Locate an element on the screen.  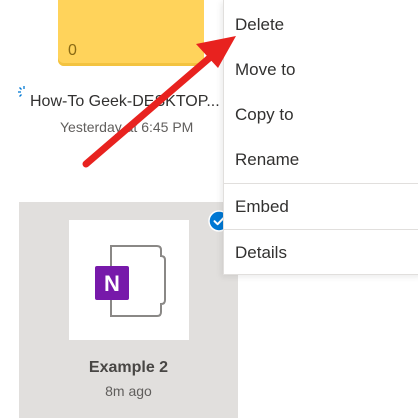
folder-item-count: 0 is located at coordinates (72, 50).